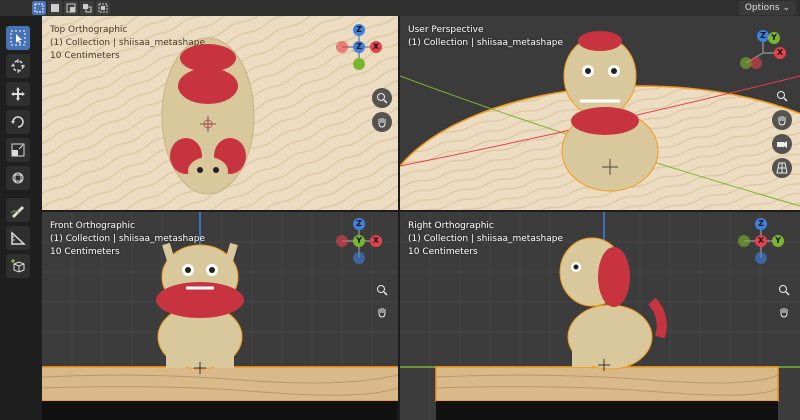 This screenshot has width=800, height=420. Describe the element at coordinates (103, 8) in the screenshot. I see `select-intersect-icon` at that location.